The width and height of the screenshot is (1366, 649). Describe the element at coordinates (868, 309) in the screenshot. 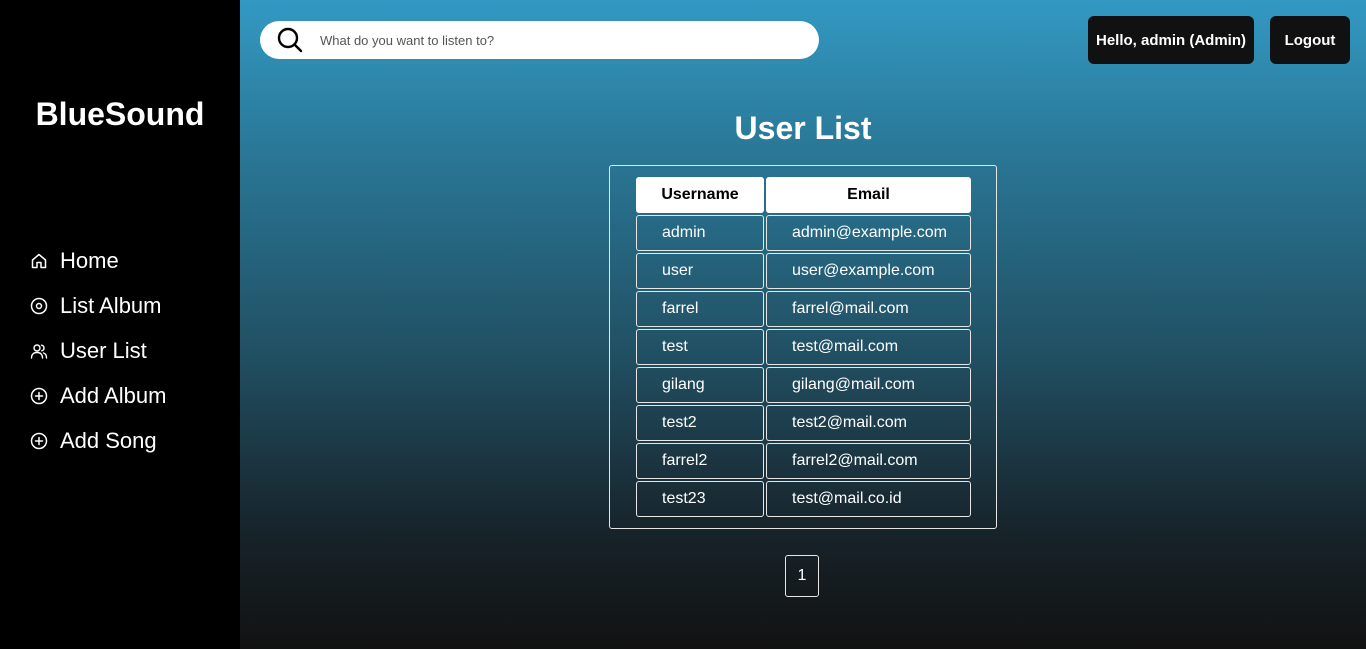

I see `email-cell: farrel@mail.com` at that location.